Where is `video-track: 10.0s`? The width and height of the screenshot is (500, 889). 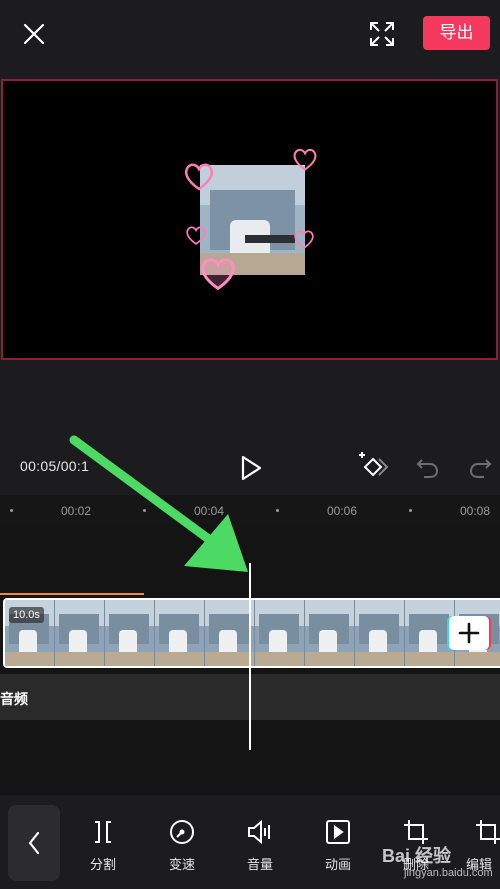 video-track: 10.0s is located at coordinates (251, 633).